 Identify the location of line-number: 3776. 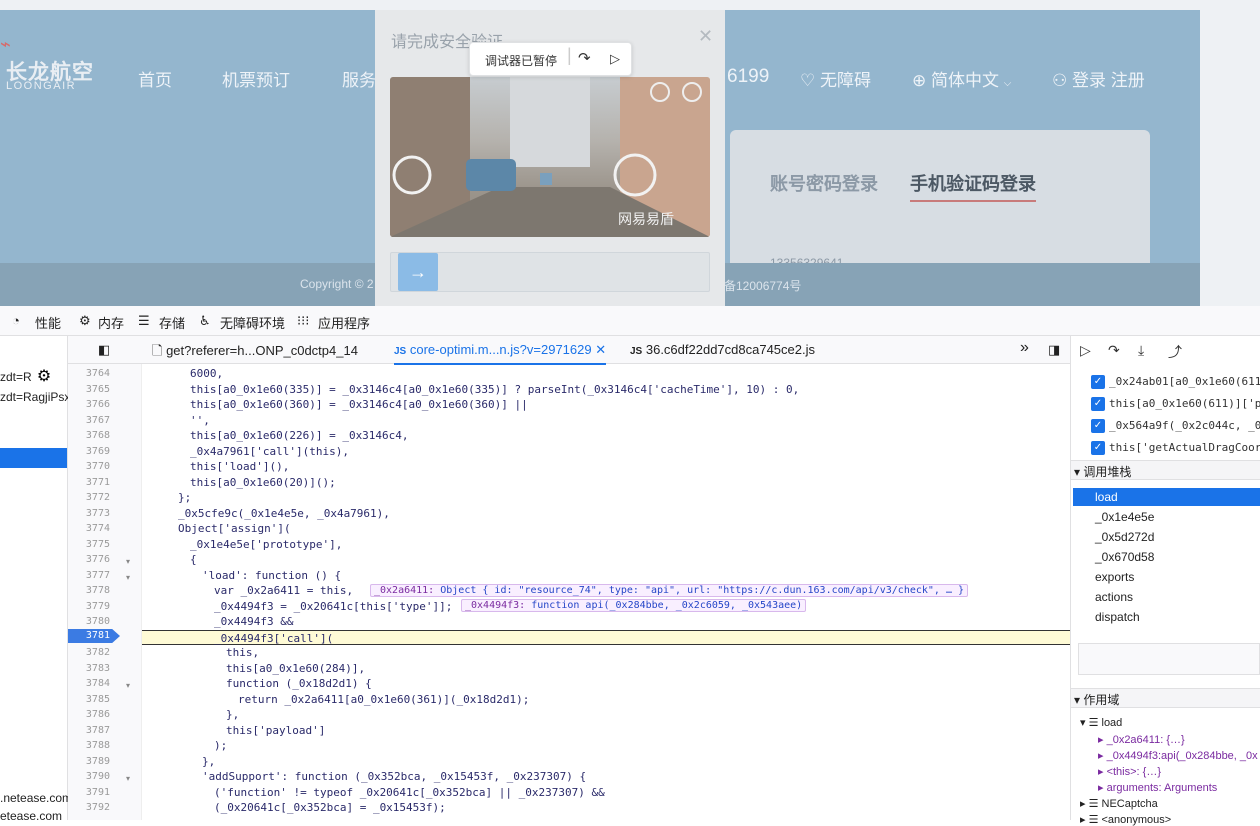
(89, 559).